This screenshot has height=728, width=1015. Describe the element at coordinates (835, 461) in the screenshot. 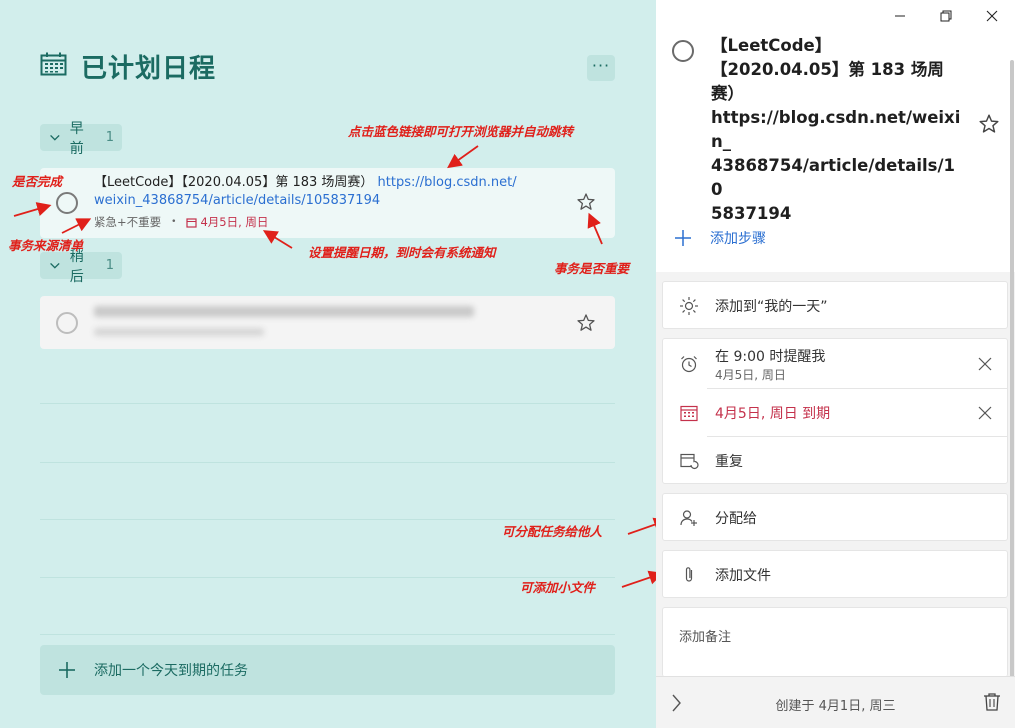

I see `repeat-row: 重复` at that location.